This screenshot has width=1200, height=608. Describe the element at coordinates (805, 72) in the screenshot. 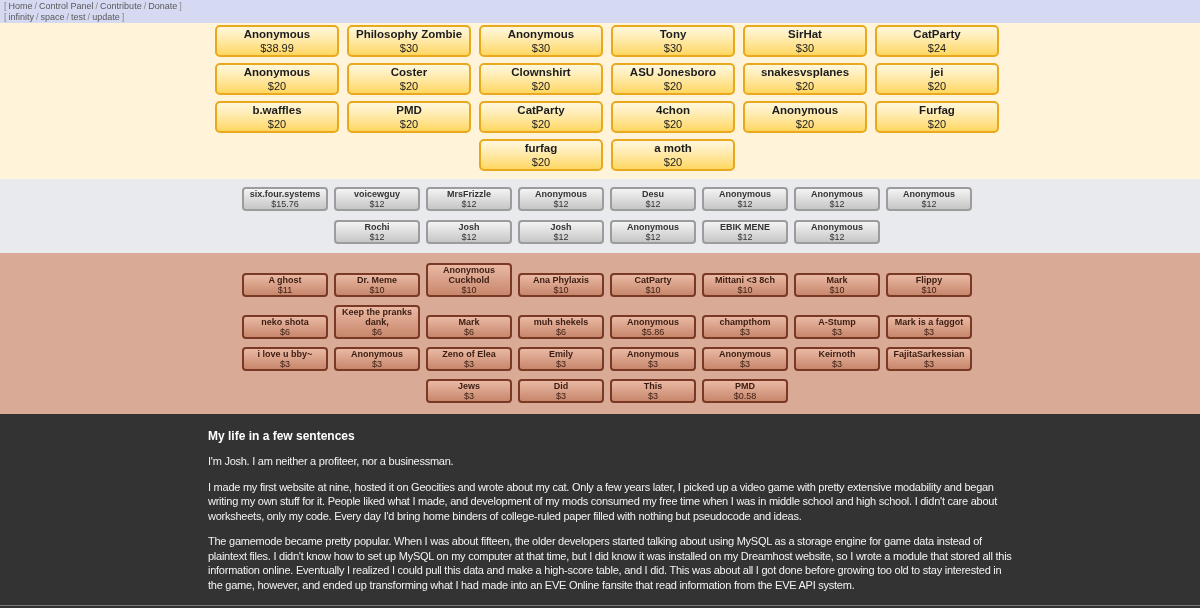

I see `donor-name: snakesvsplanes` at that location.